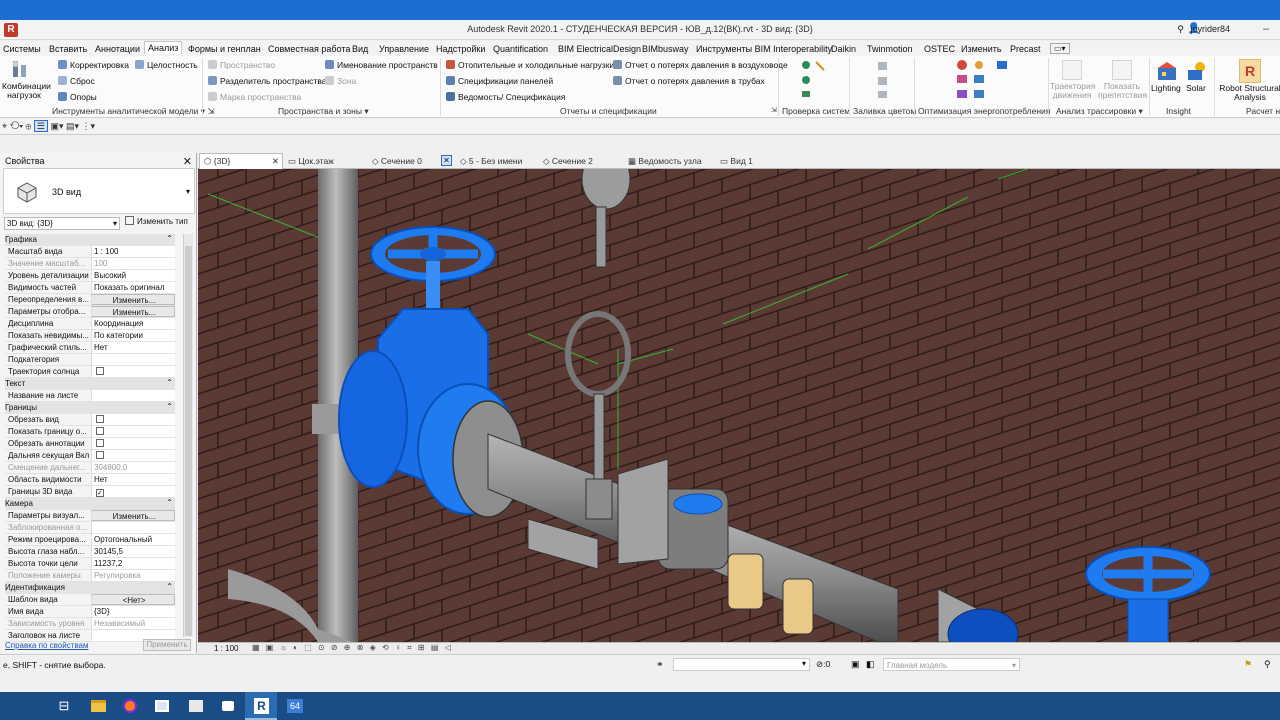 The height and width of the screenshot is (720, 1280). I want to click on property-value: Высокий, so click(133, 275).